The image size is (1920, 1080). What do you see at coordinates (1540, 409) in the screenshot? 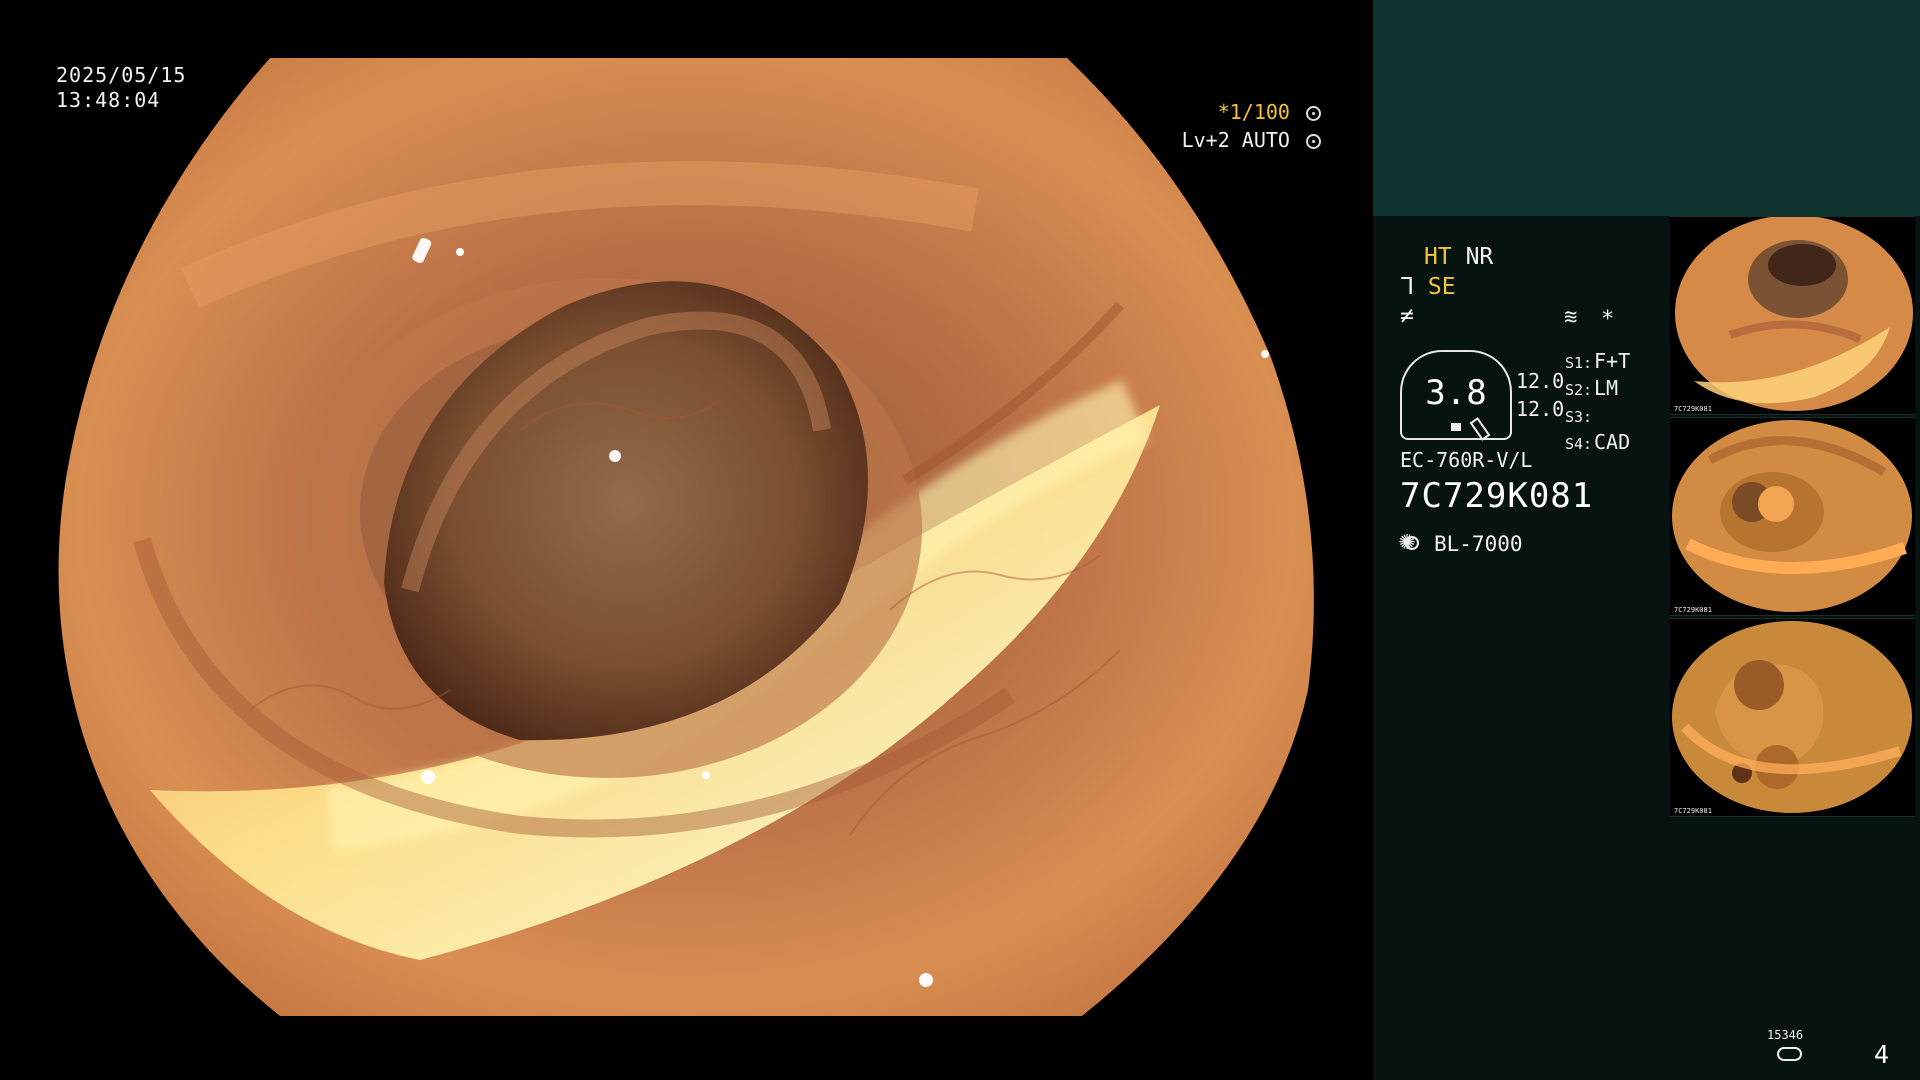
I see `level-value-2: 12.0` at bounding box center [1540, 409].